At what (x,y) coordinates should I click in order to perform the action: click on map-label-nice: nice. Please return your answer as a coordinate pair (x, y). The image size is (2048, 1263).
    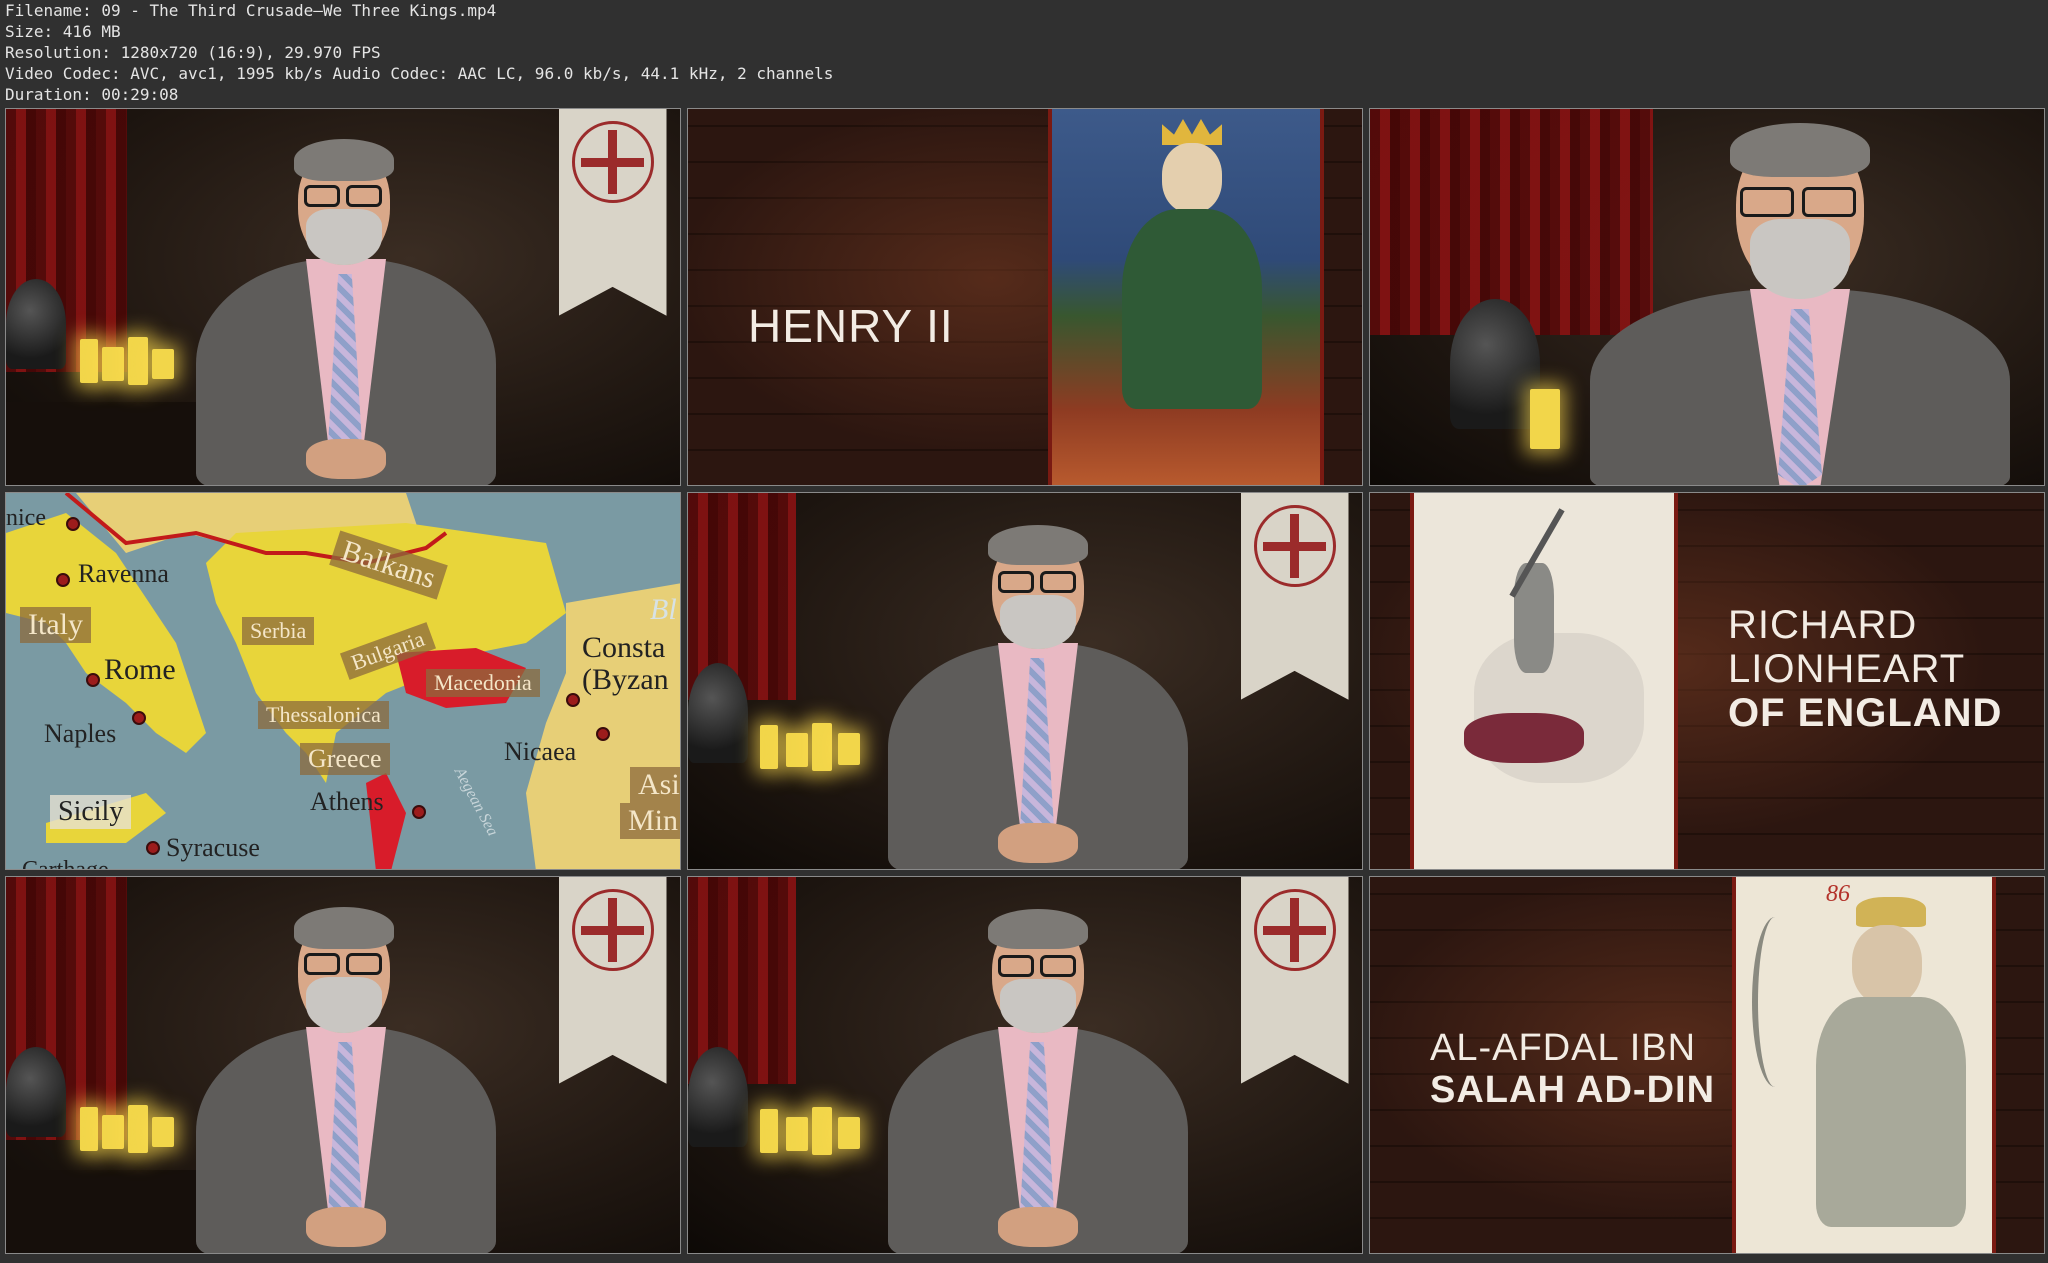
    Looking at the image, I should click on (26, 518).